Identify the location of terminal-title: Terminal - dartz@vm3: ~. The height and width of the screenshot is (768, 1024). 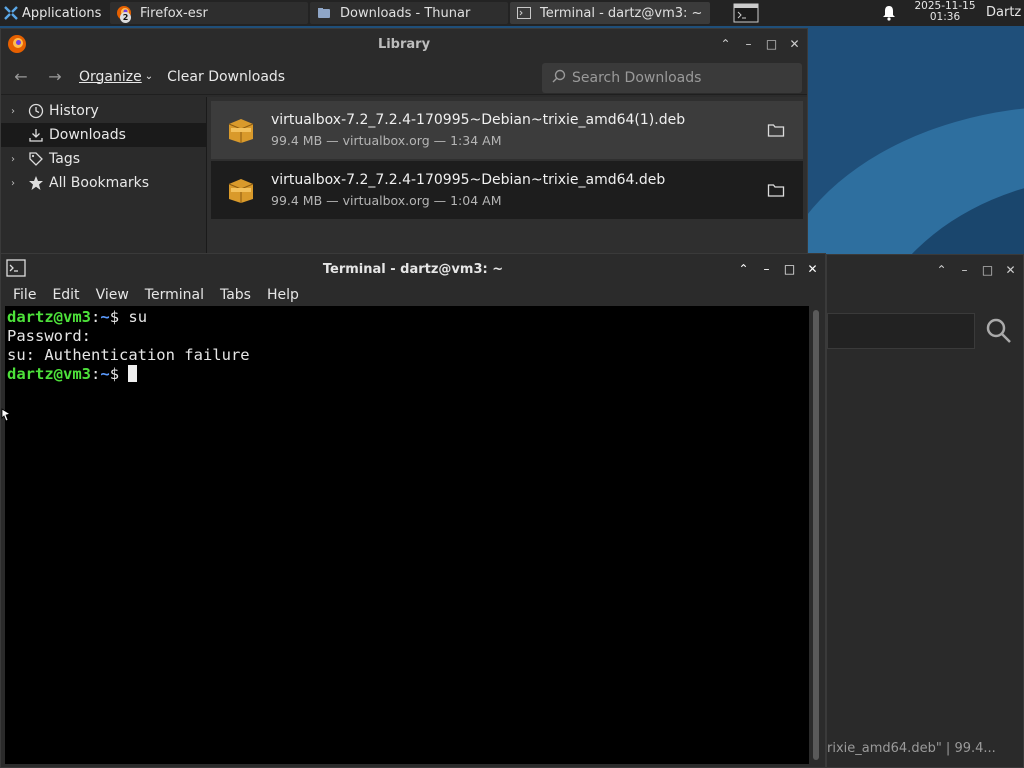
(413, 269).